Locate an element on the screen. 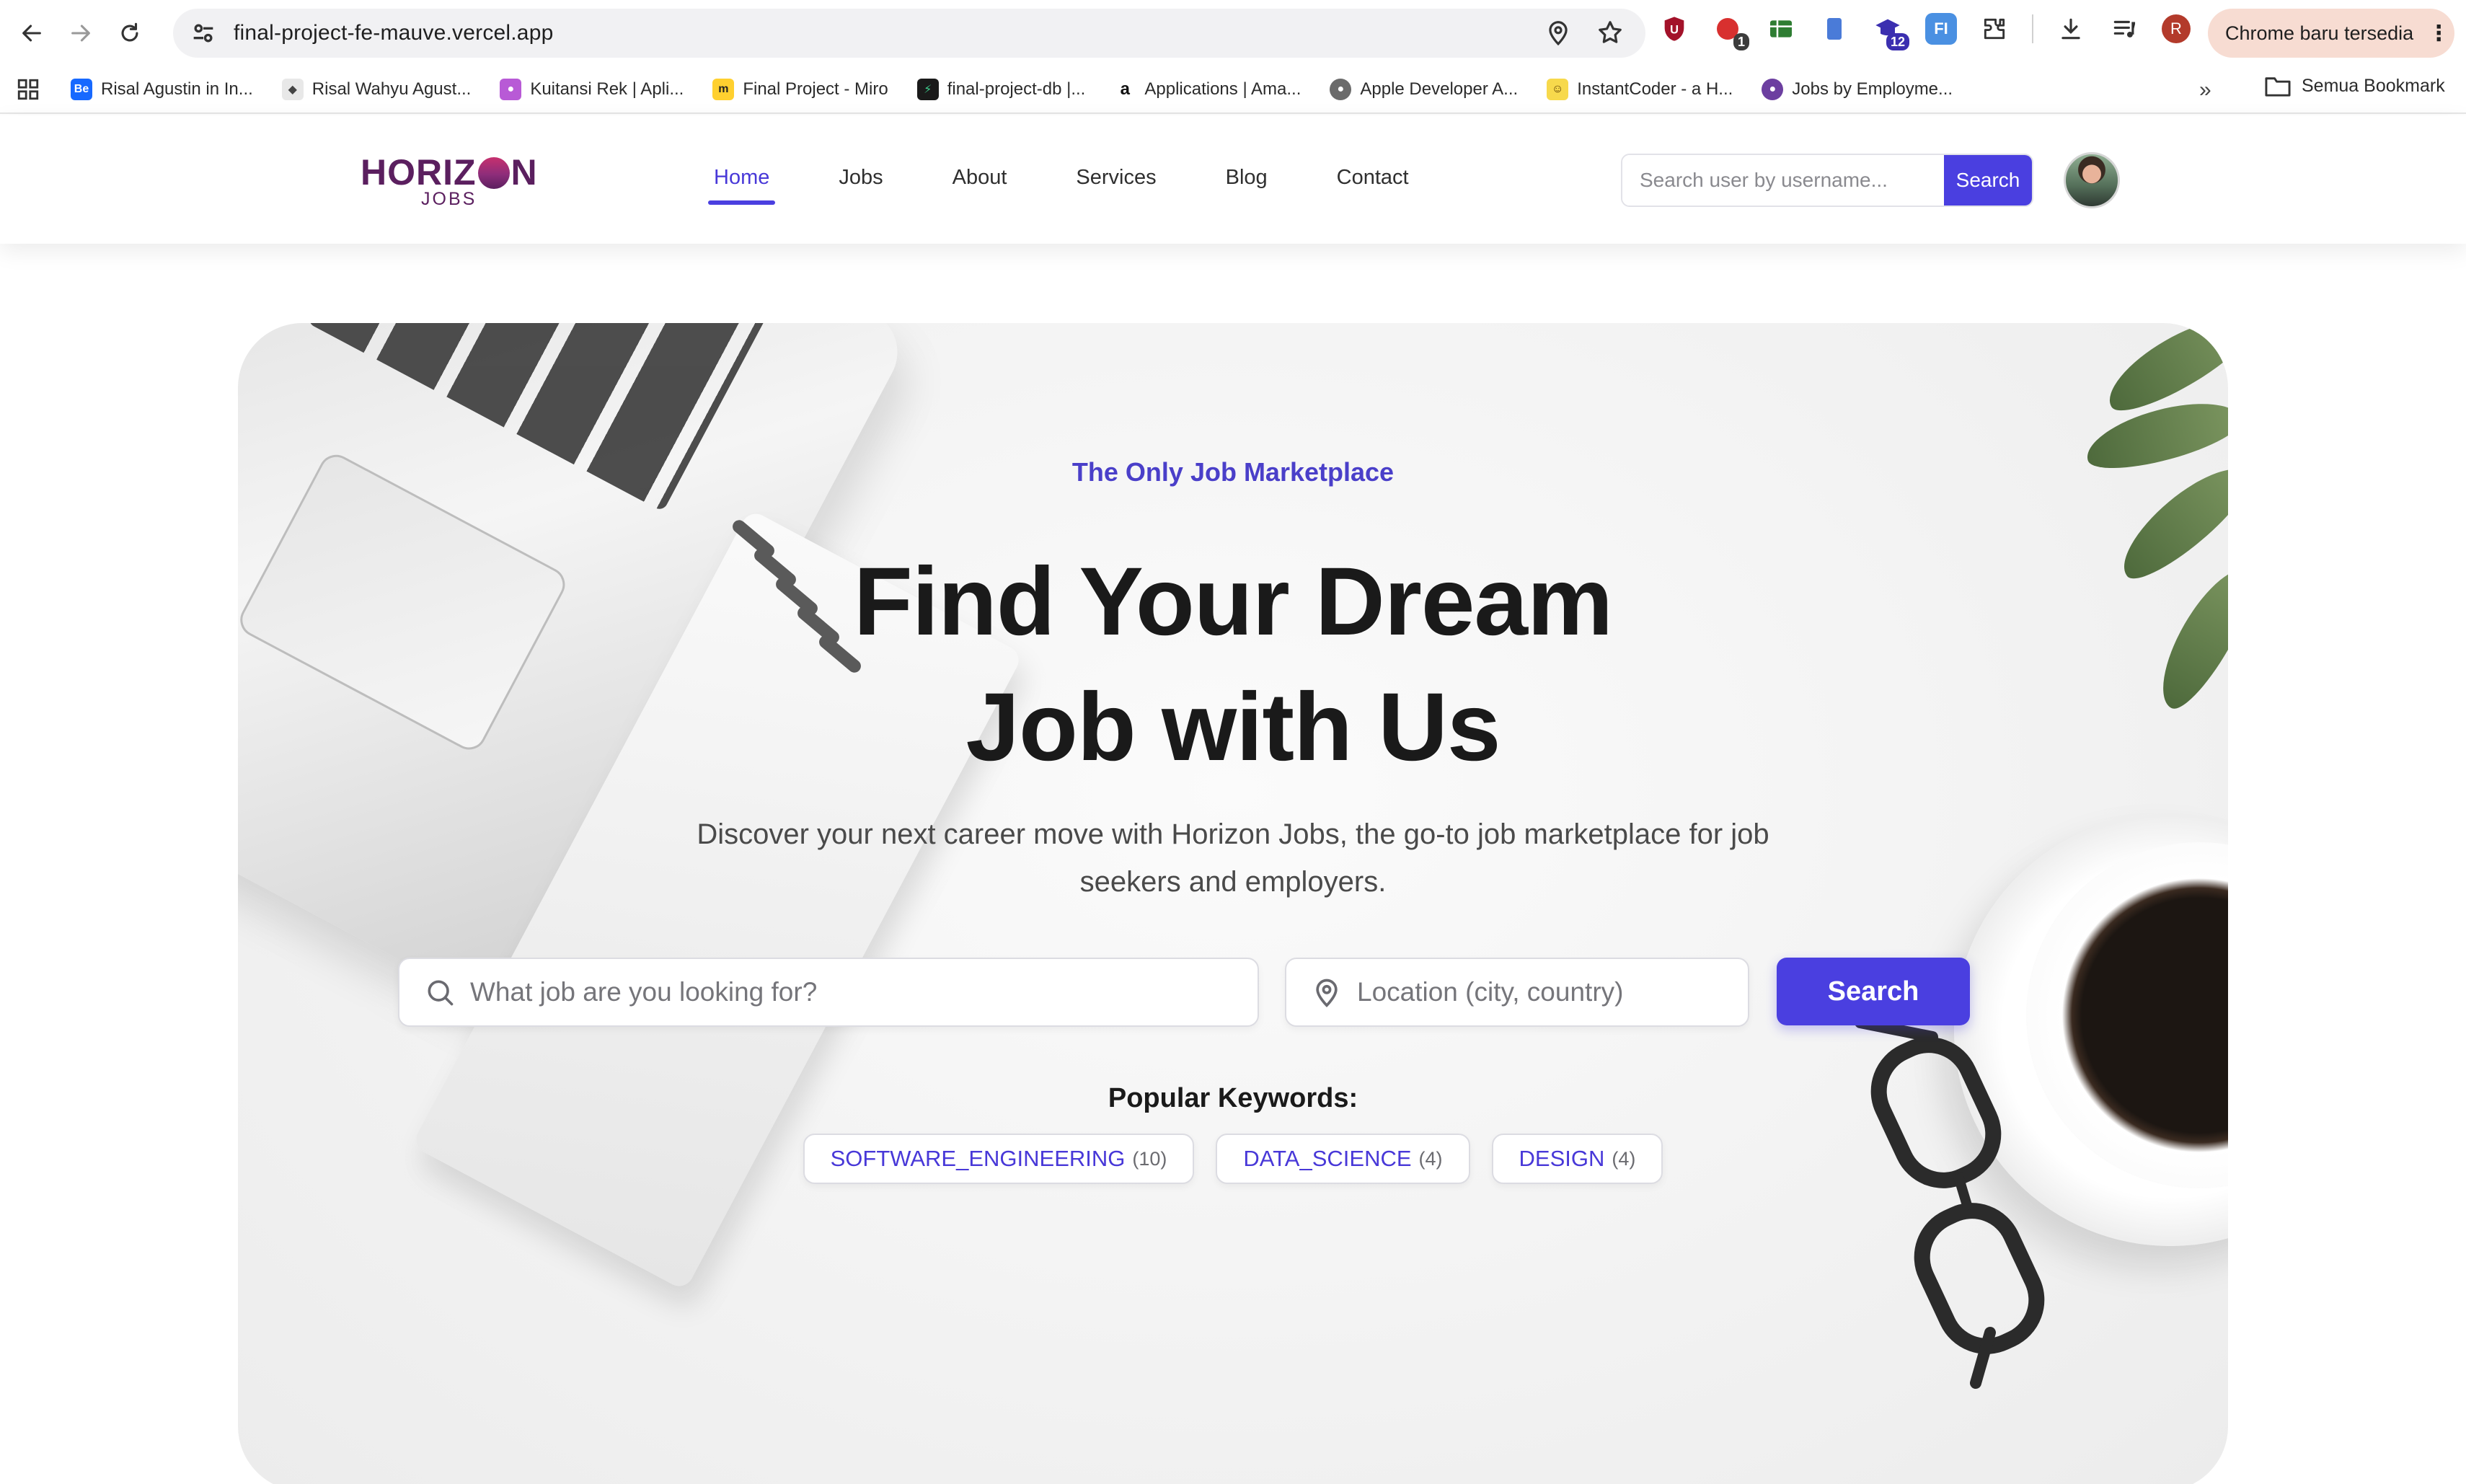  nav-about: About is located at coordinates (980, 178).